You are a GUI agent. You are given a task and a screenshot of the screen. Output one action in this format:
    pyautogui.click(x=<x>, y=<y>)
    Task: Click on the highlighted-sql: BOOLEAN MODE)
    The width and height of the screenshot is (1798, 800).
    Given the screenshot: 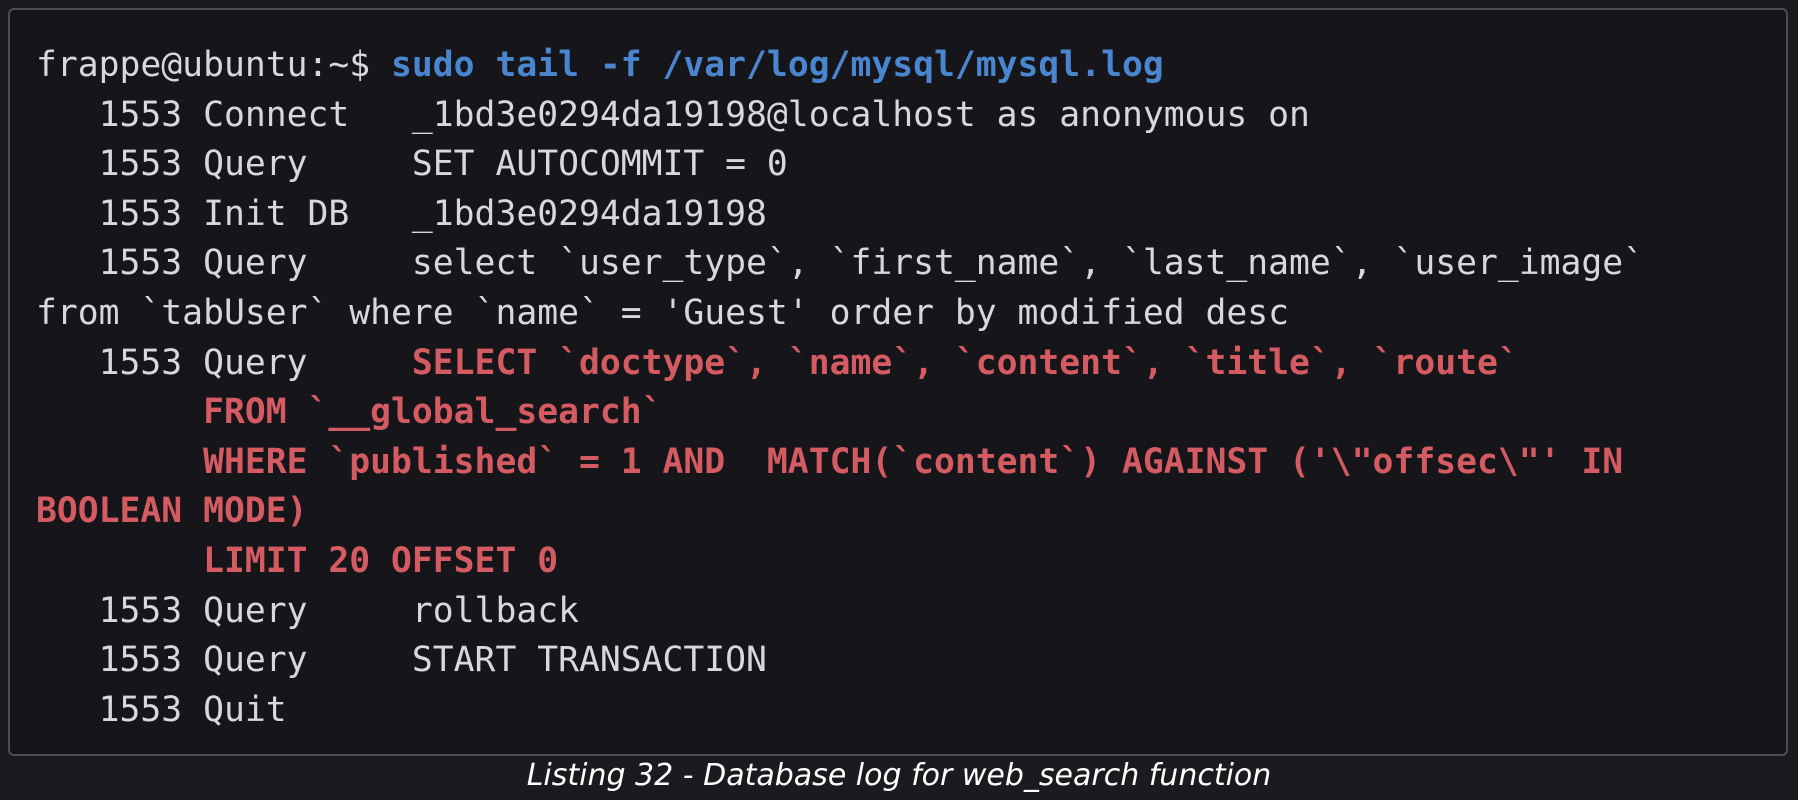 What is the action you would take?
    pyautogui.click(x=172, y=511)
    